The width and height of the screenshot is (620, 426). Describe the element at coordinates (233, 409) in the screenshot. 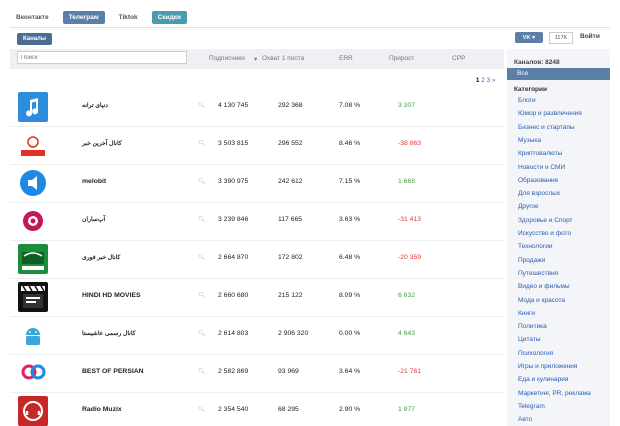

I see `subscribers-value: 2 354 540` at that location.